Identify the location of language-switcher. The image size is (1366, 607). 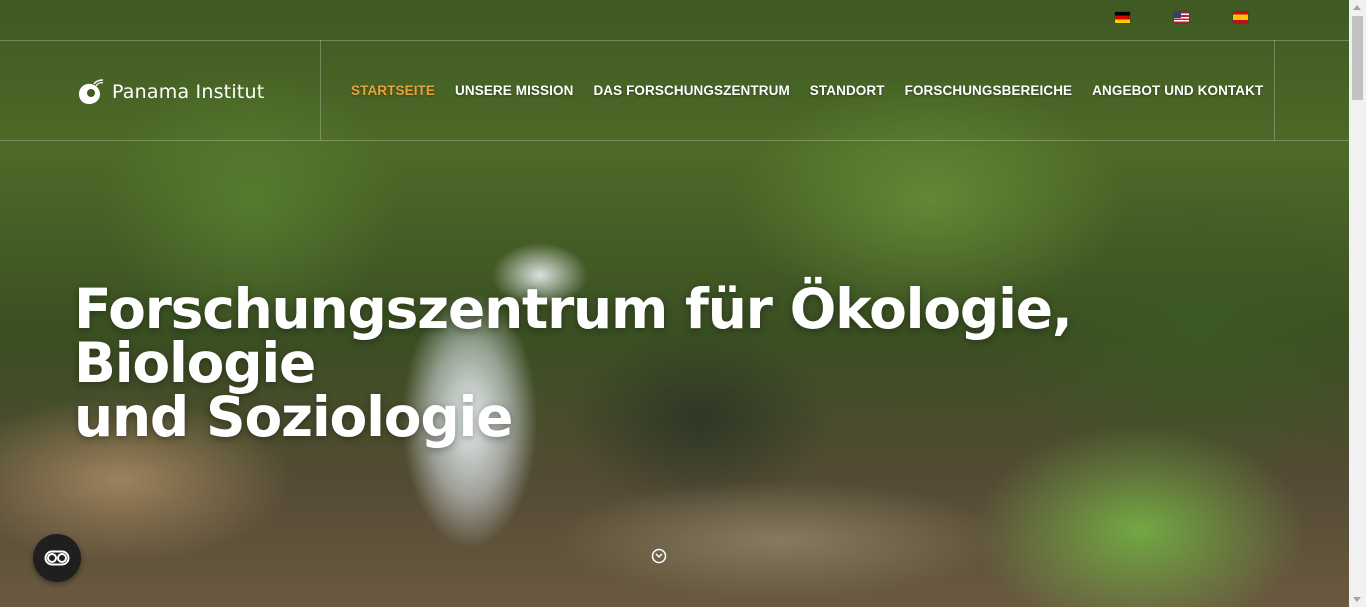
(1181, 17).